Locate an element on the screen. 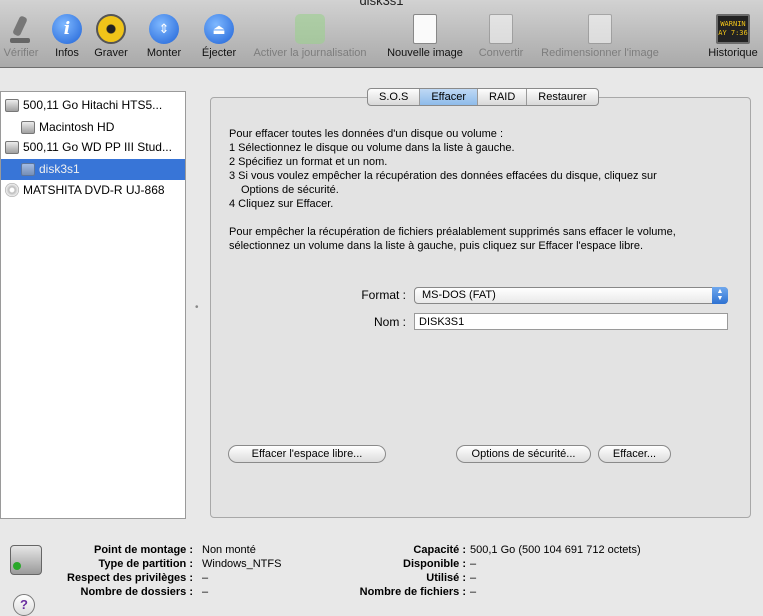 The height and width of the screenshot is (616, 763). sidebar-item-macintosh-hd: Macintosh HD is located at coordinates (93, 127).